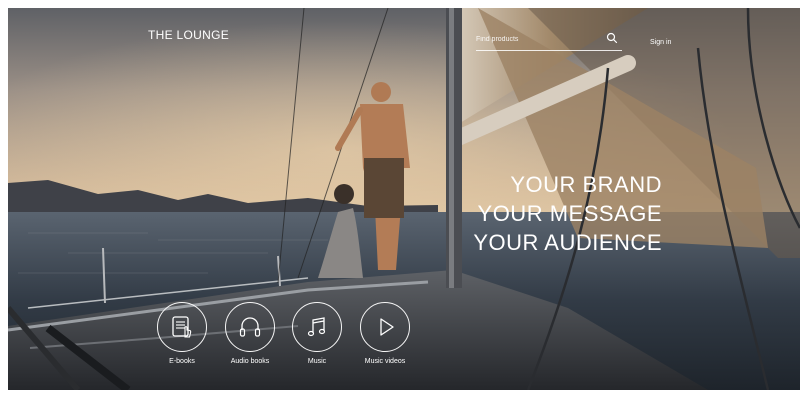 The height and width of the screenshot is (398, 808). I want to click on music-note-icon, so click(316, 327).